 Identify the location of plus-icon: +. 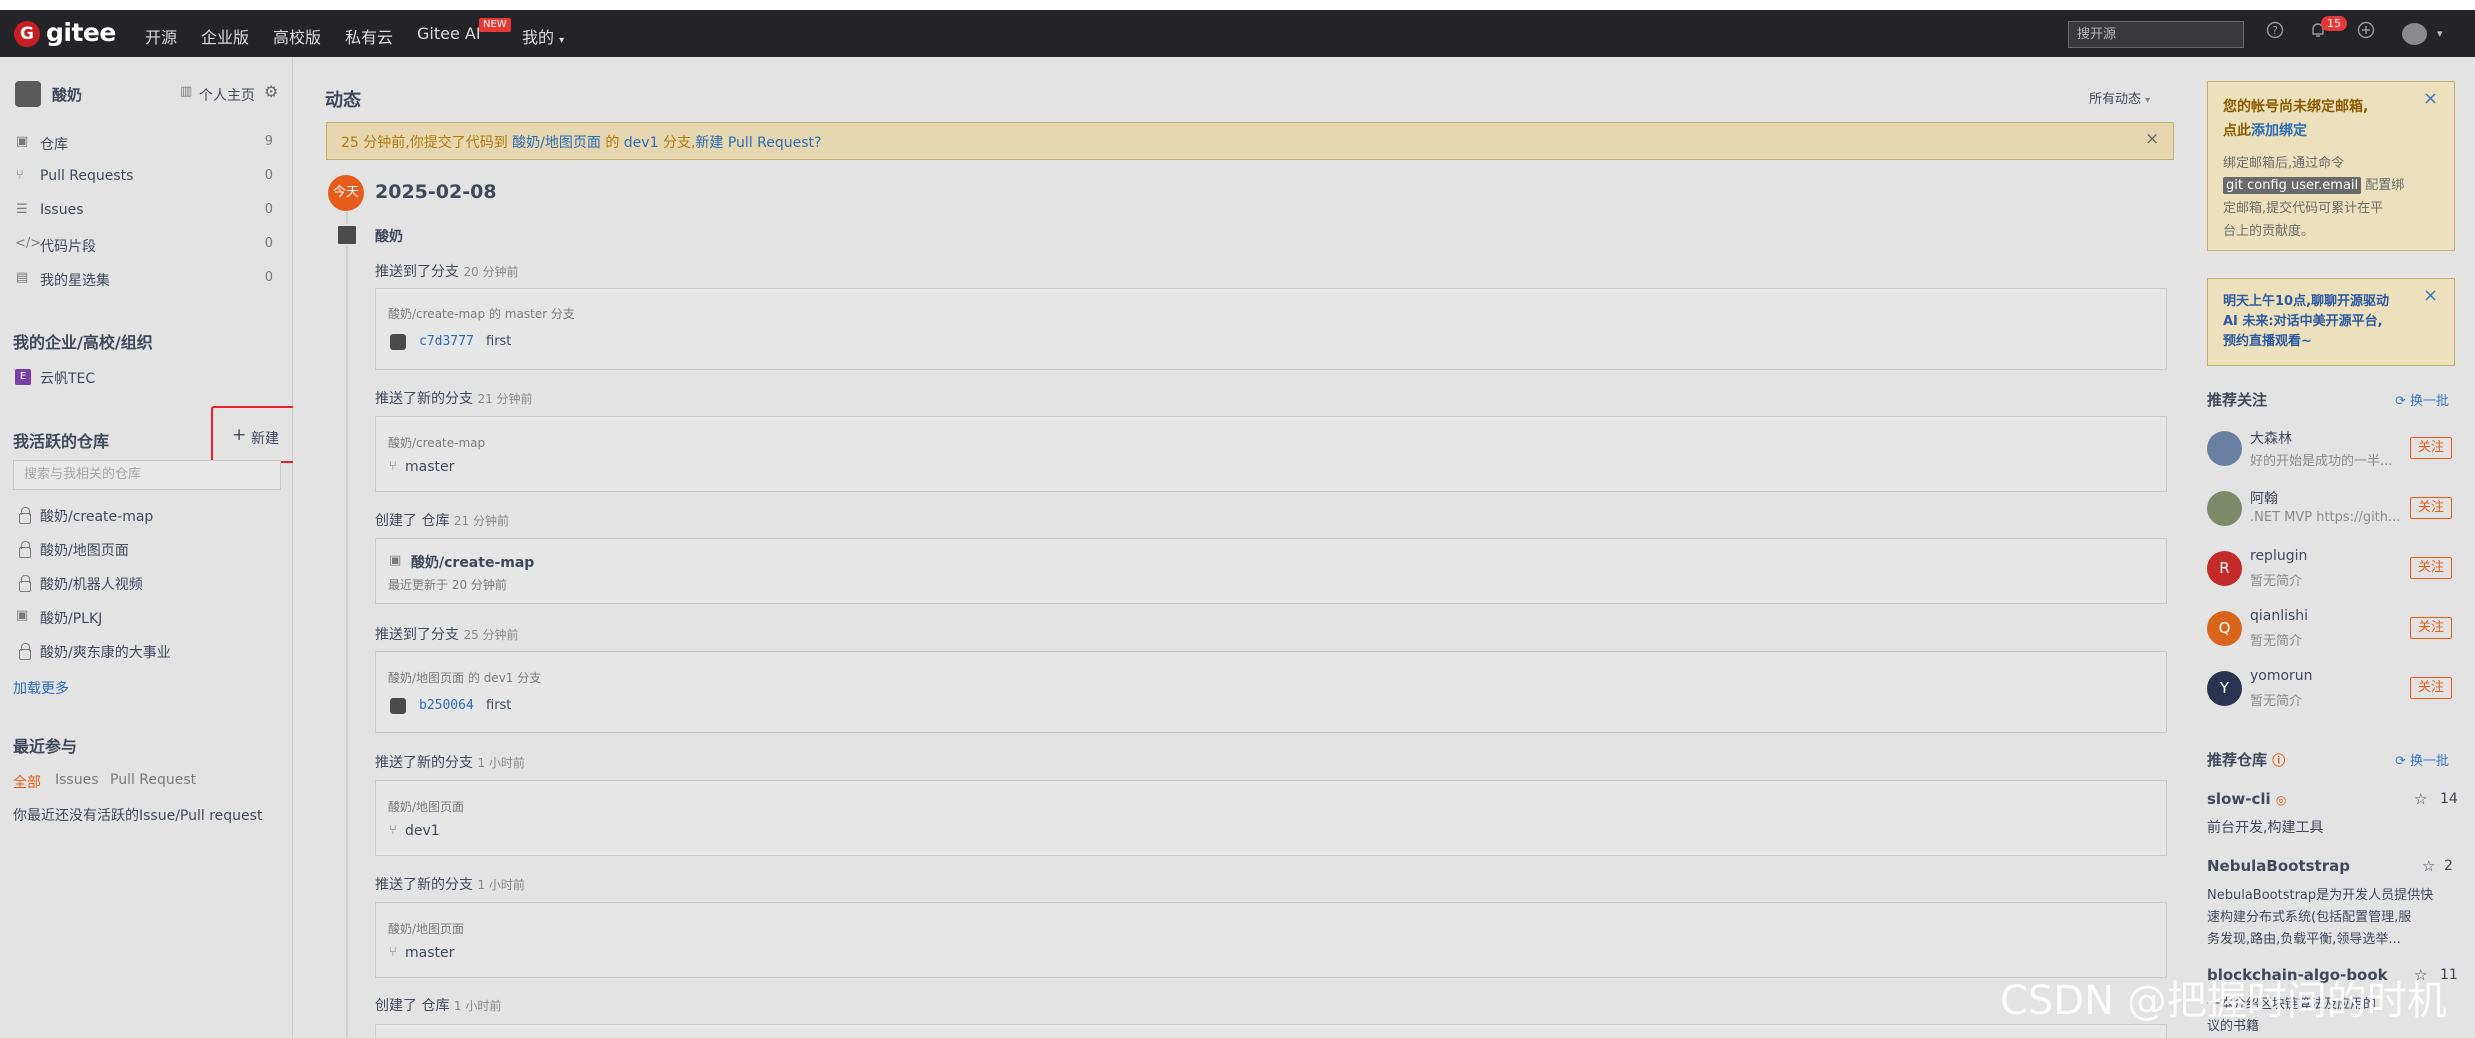
(239, 435).